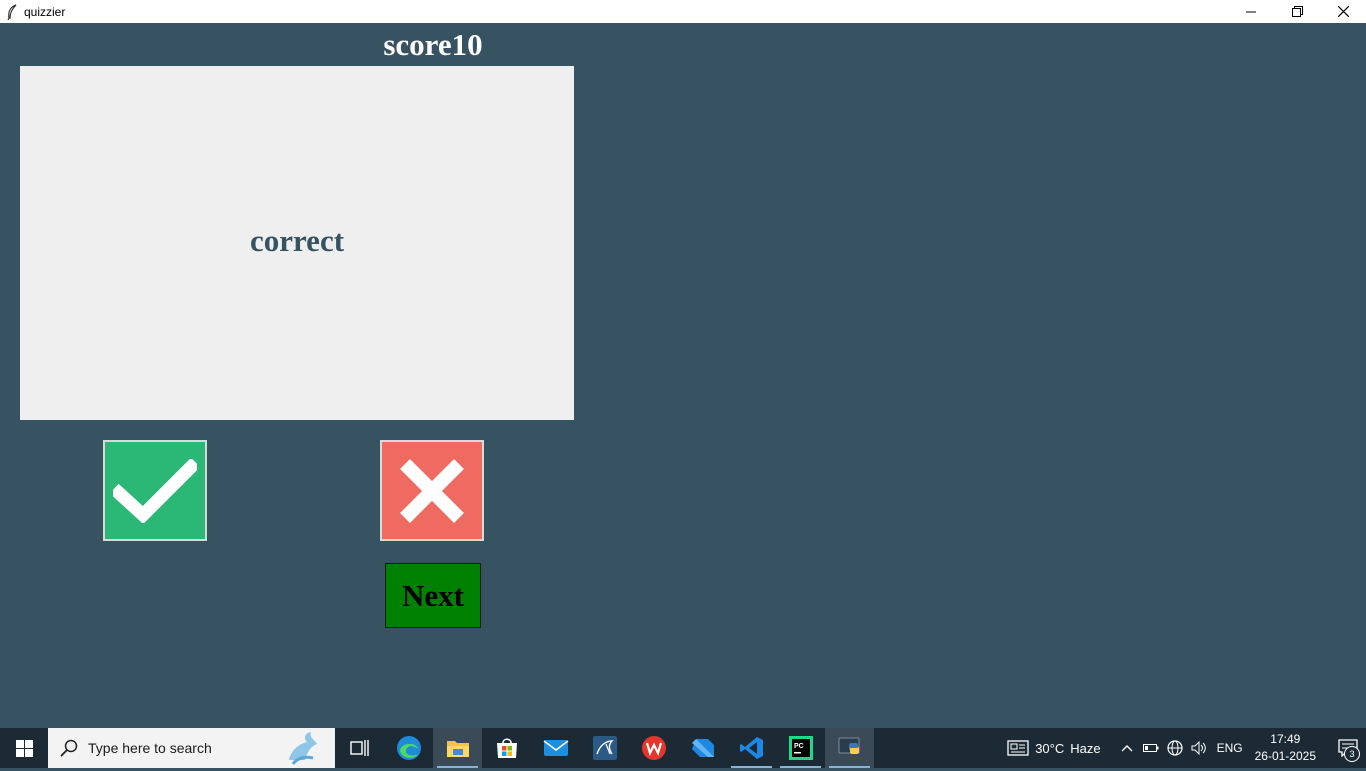 This screenshot has width=1366, height=771. Describe the element at coordinates (1085, 748) in the screenshot. I see `weather-condition: Haze` at that location.